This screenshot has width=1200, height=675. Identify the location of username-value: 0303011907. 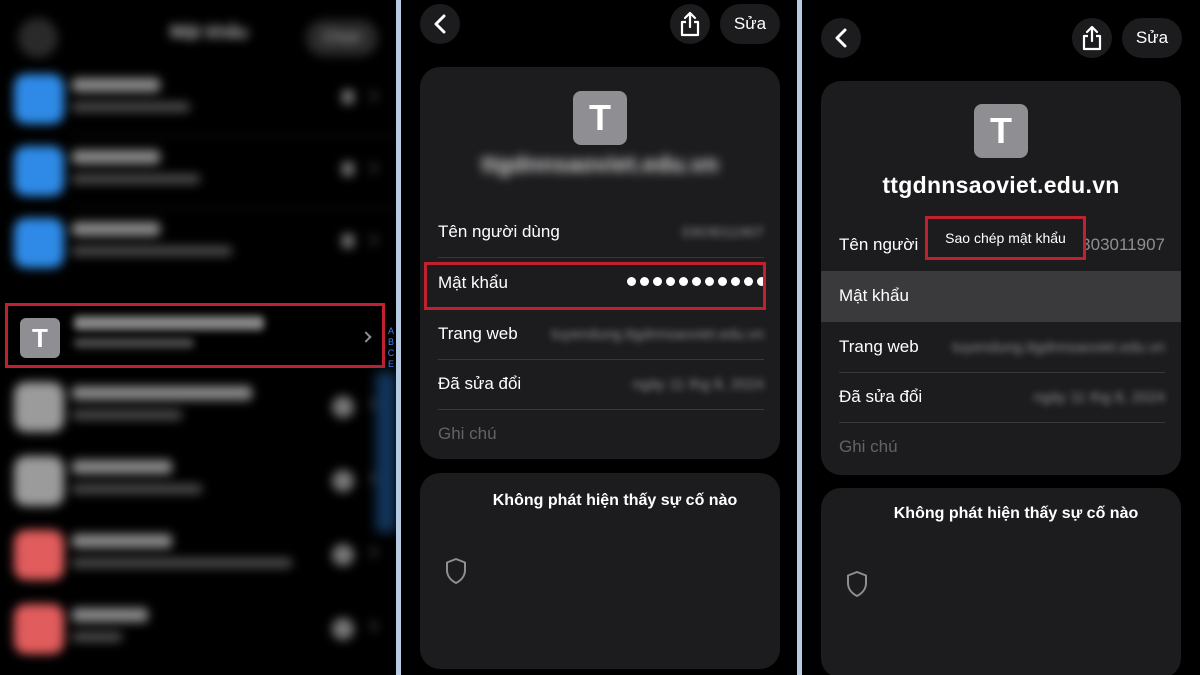
(722, 232).